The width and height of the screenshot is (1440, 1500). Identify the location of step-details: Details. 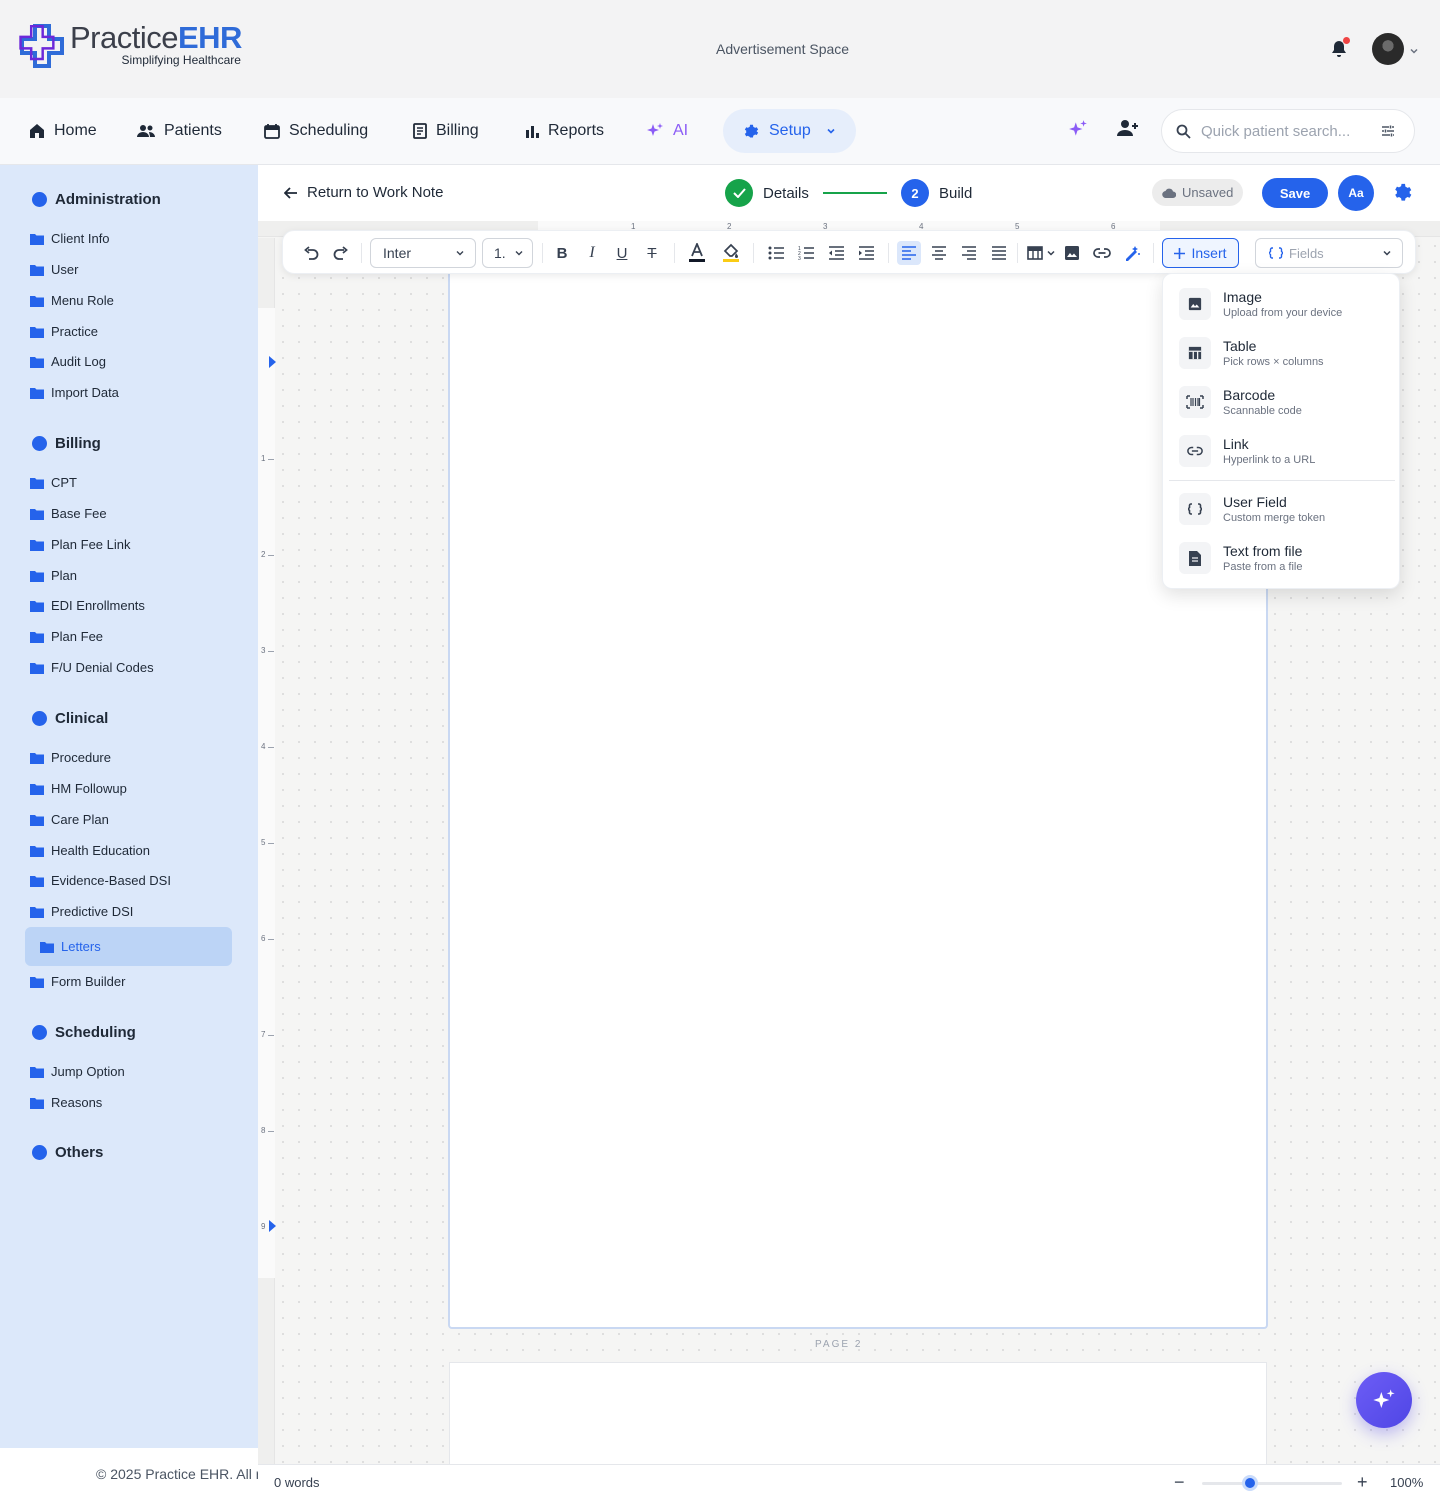
(767, 193).